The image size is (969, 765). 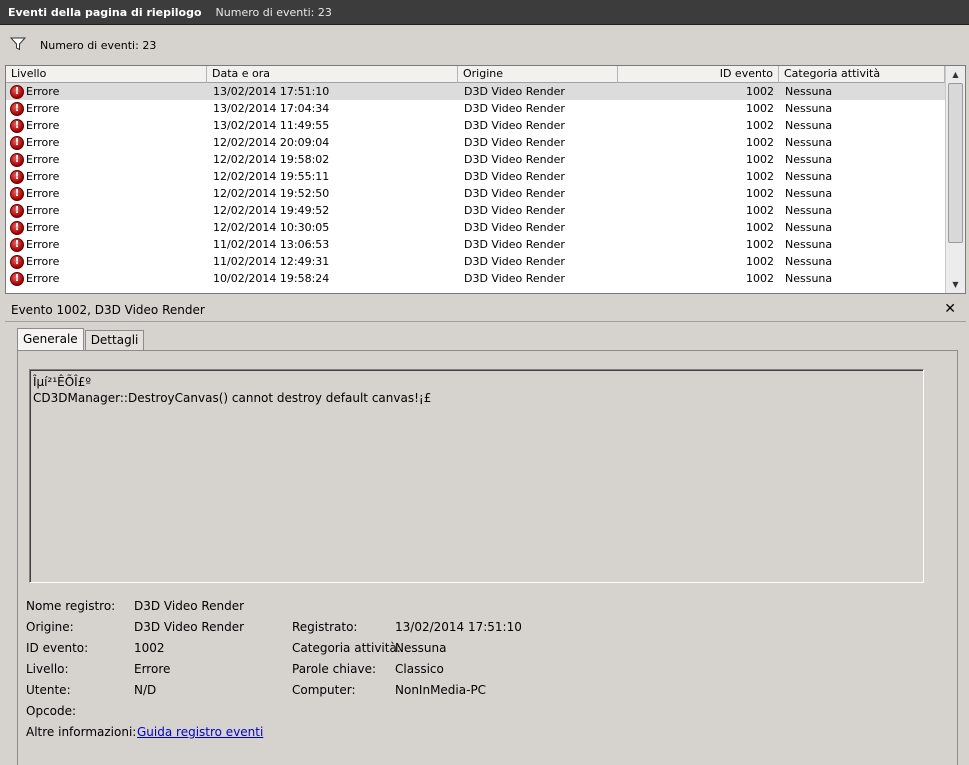 I want to click on cell-date: 12/02/2014 19:55:11, so click(x=271, y=176).